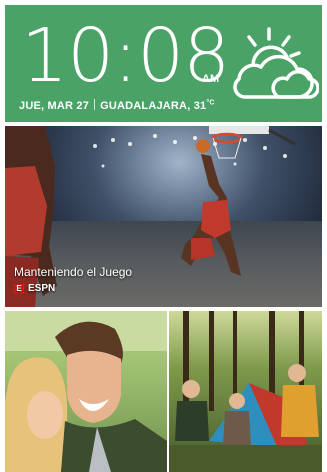 Image resolution: width=327 pixels, height=472 pixels. Describe the element at coordinates (274, 65) in the screenshot. I see `partly-cloudy-sun-icon` at that location.